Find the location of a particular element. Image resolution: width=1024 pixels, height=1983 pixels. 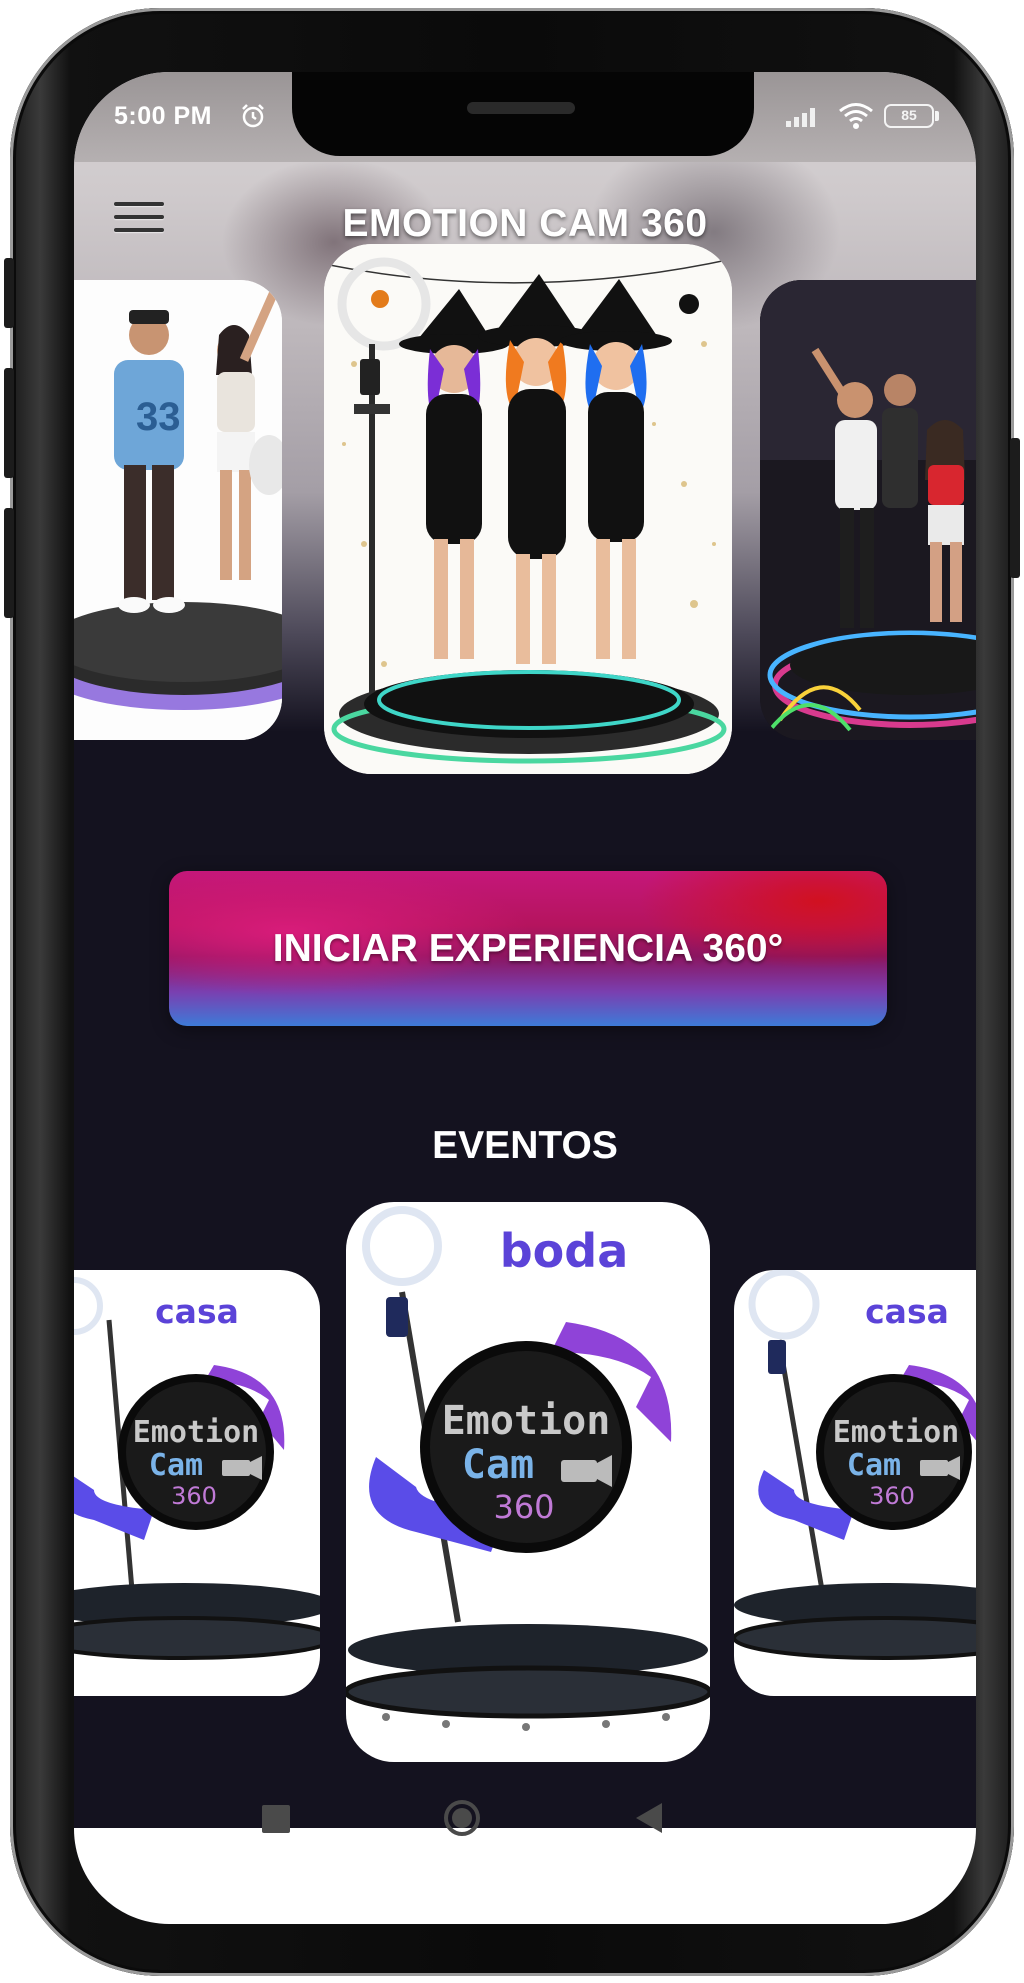

start-experience-label: INICIAR EXPERIENCIA 360° is located at coordinates (528, 948).